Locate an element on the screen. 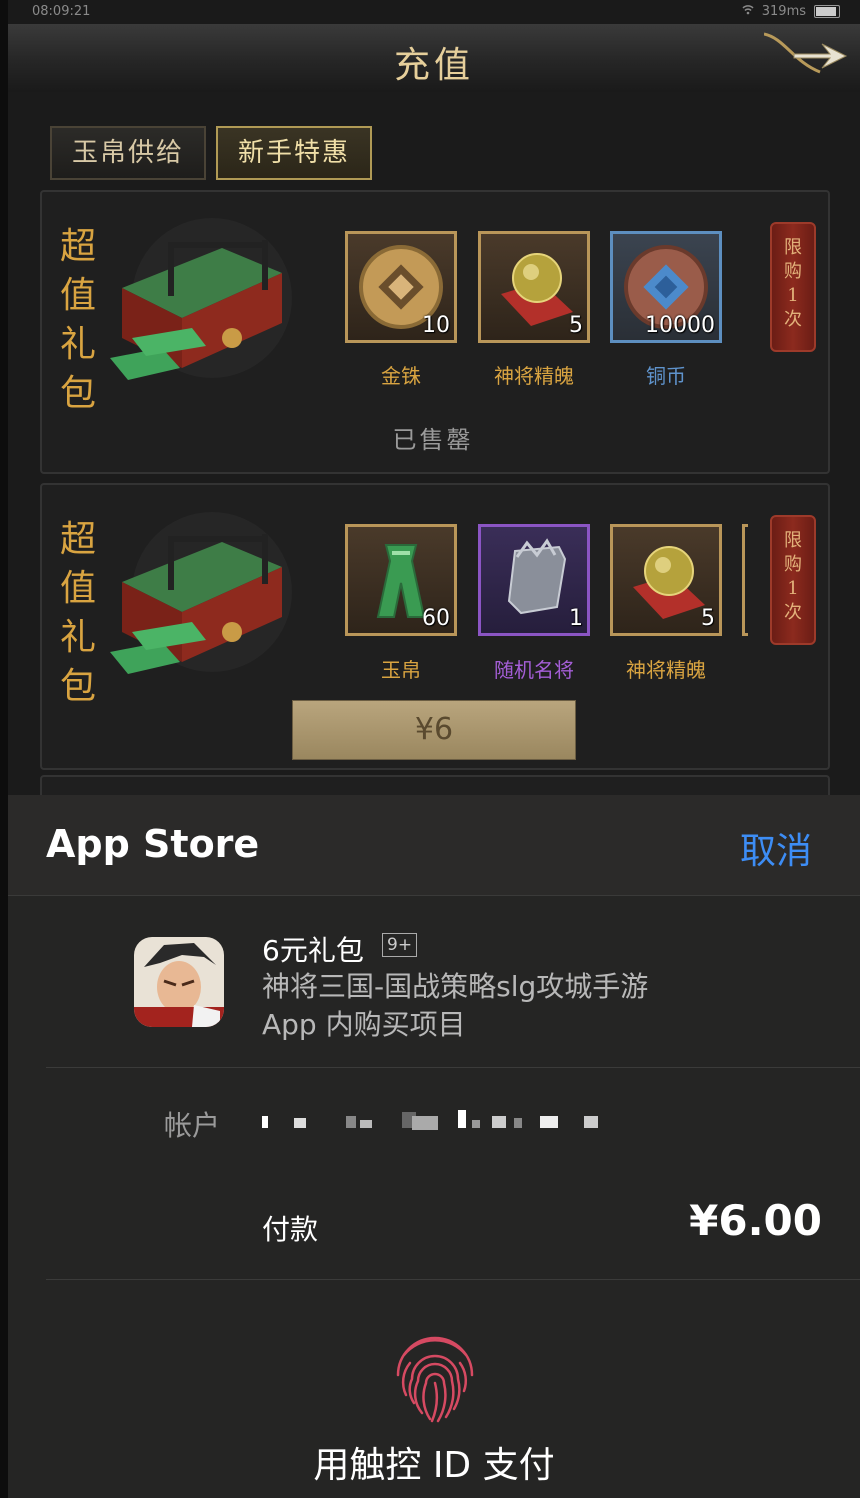 The image size is (860, 1498). item-copper-coin: 10000 is located at coordinates (666, 287).